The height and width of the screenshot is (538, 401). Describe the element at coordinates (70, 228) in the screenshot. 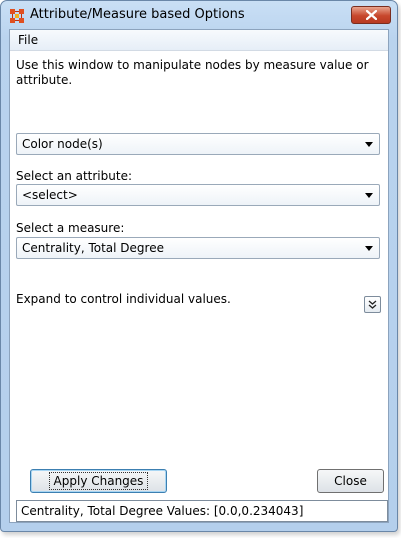

I see `measure-select-label: Select a measure:` at that location.